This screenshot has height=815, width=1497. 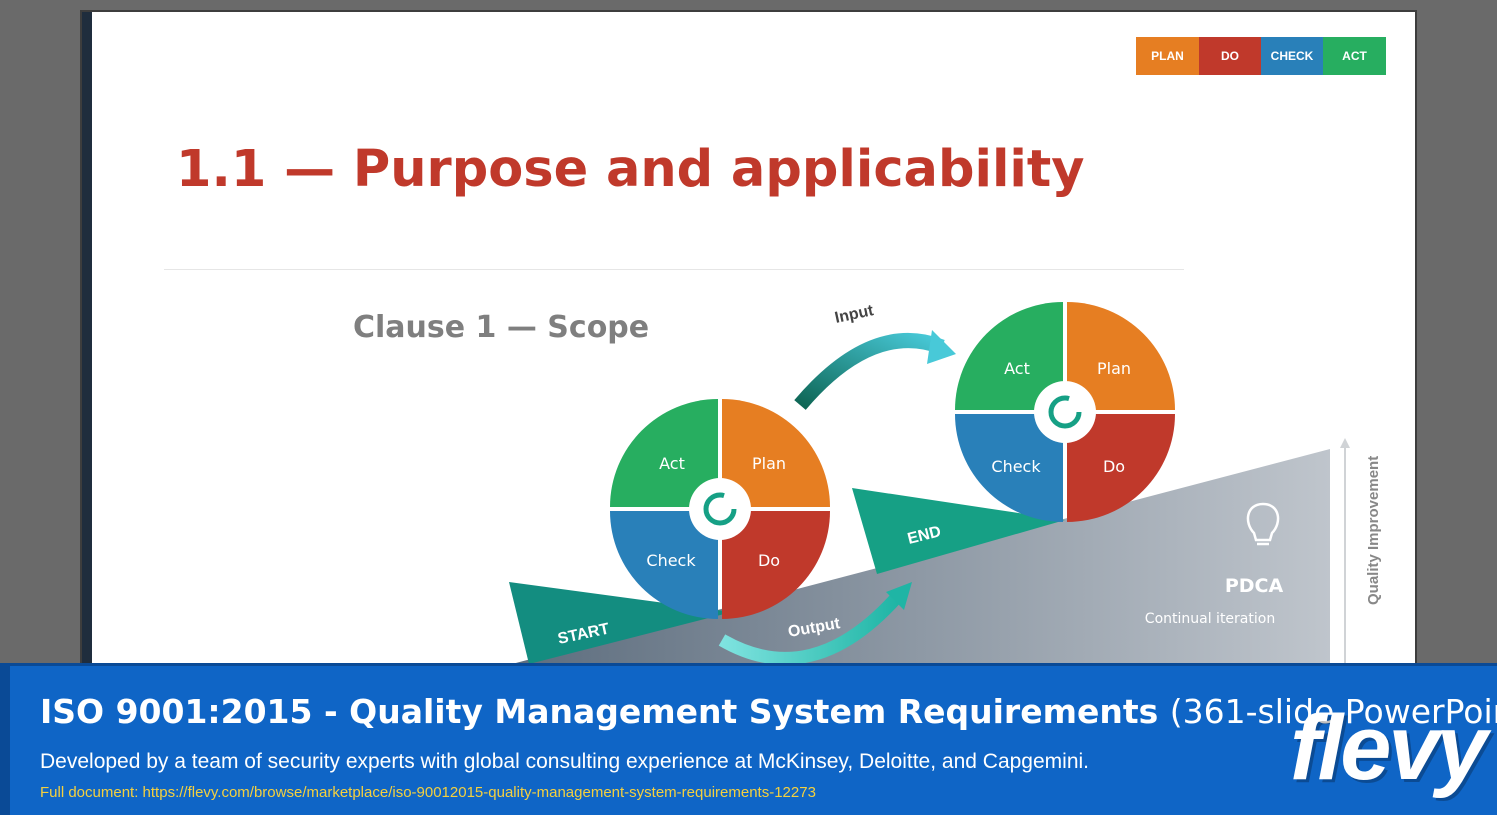 What do you see at coordinates (769, 560) in the screenshot?
I see `left-label-do: Do` at bounding box center [769, 560].